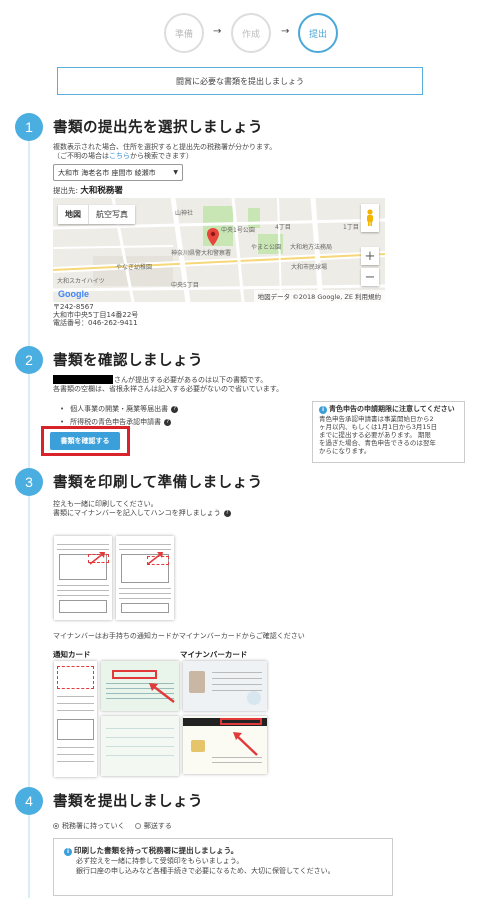 Image resolution: width=480 pixels, height=909 pixels. I want to click on mynumber-card-front-image, so click(225, 686).